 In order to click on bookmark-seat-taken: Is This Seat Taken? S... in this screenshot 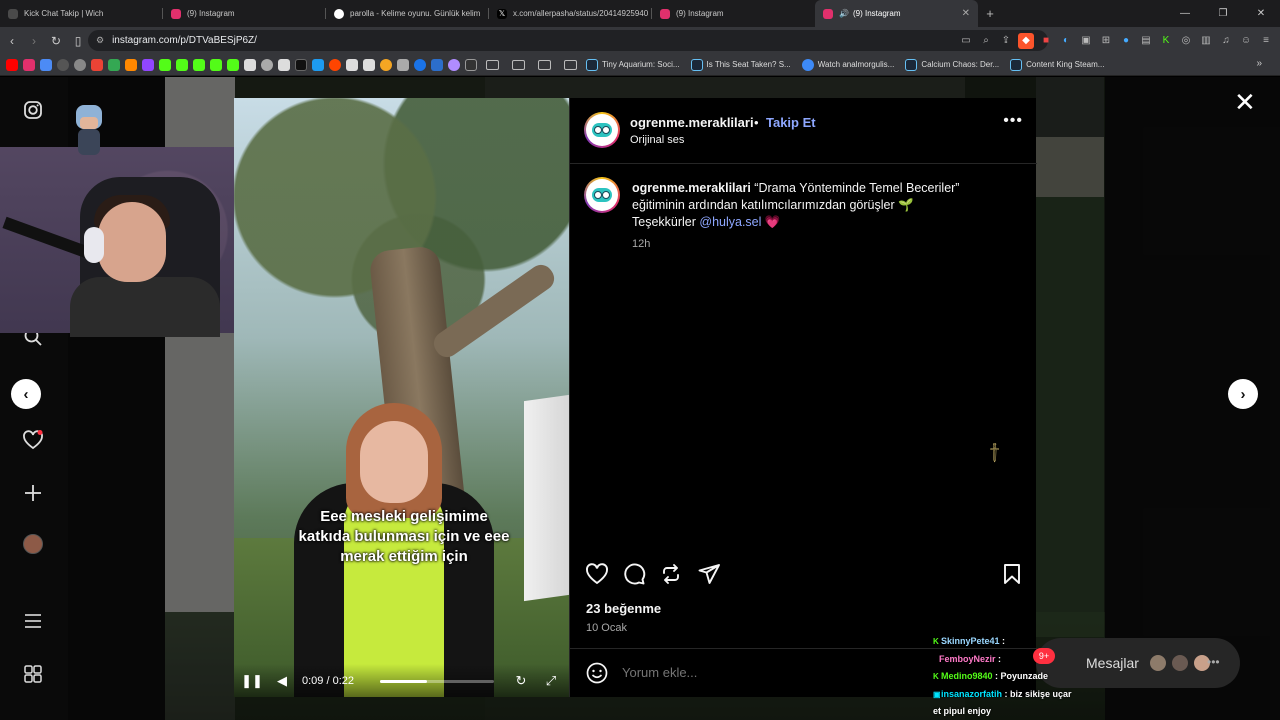, I will do `click(740, 64)`.